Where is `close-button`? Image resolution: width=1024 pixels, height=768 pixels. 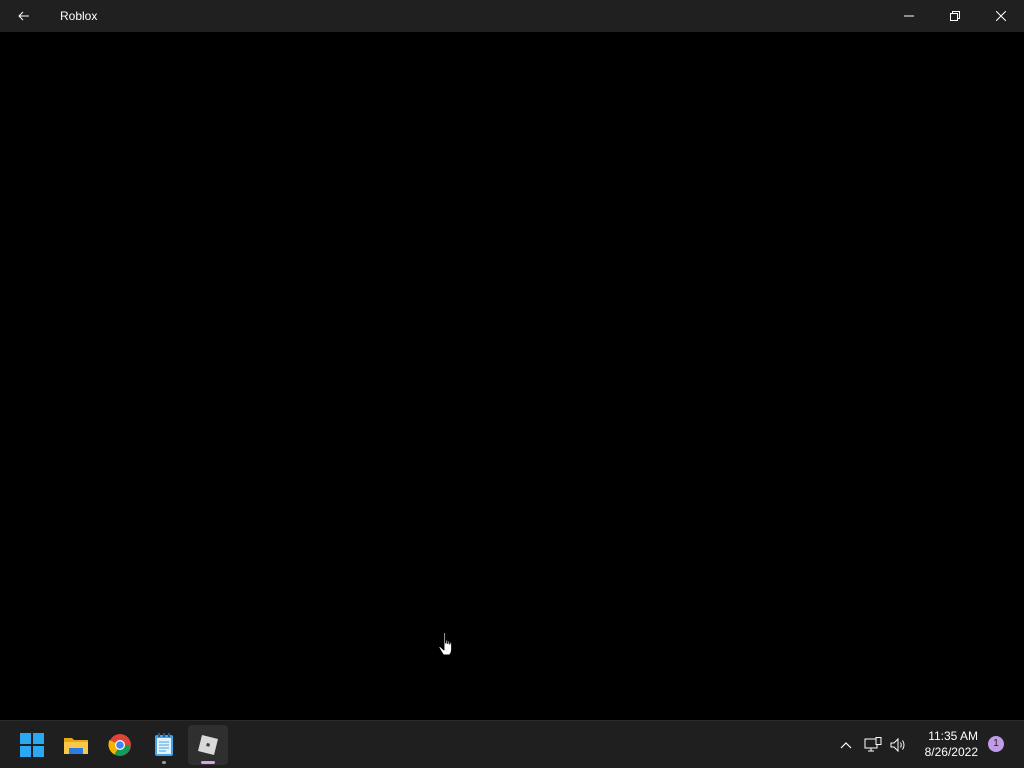
close-button is located at coordinates (1001, 16).